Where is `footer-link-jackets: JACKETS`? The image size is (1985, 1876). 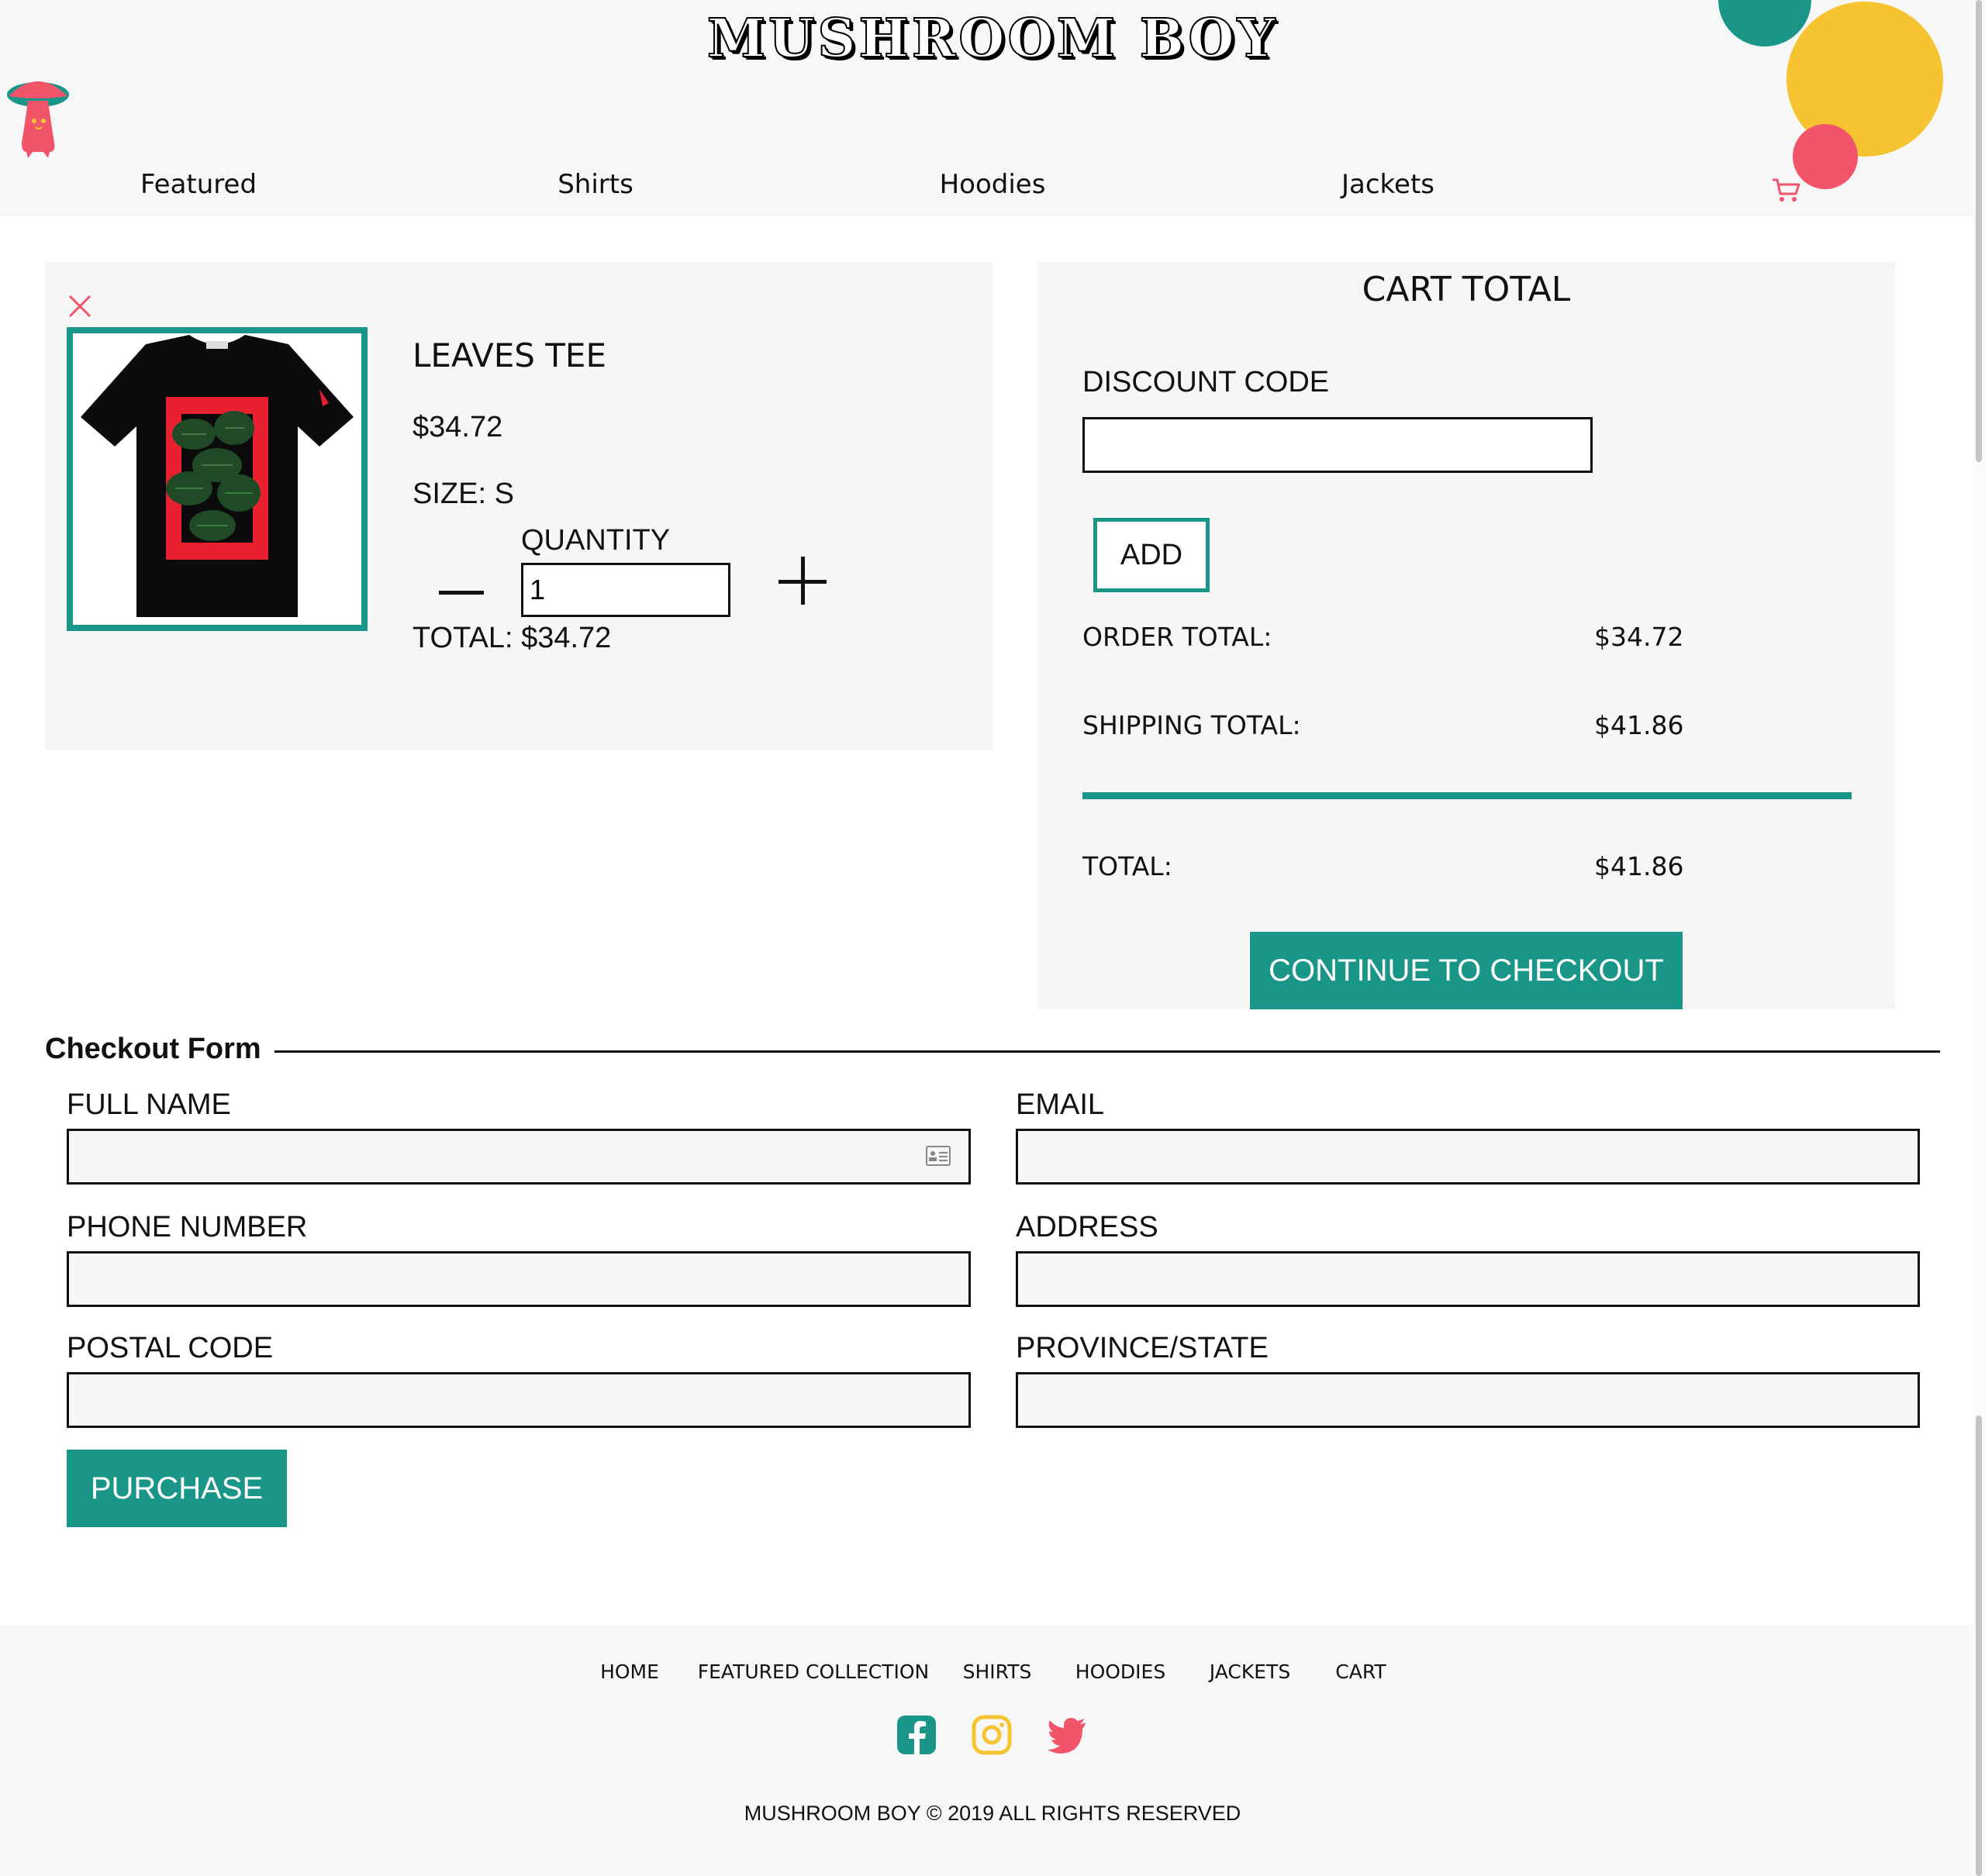 footer-link-jackets: JACKETS is located at coordinates (1250, 1672).